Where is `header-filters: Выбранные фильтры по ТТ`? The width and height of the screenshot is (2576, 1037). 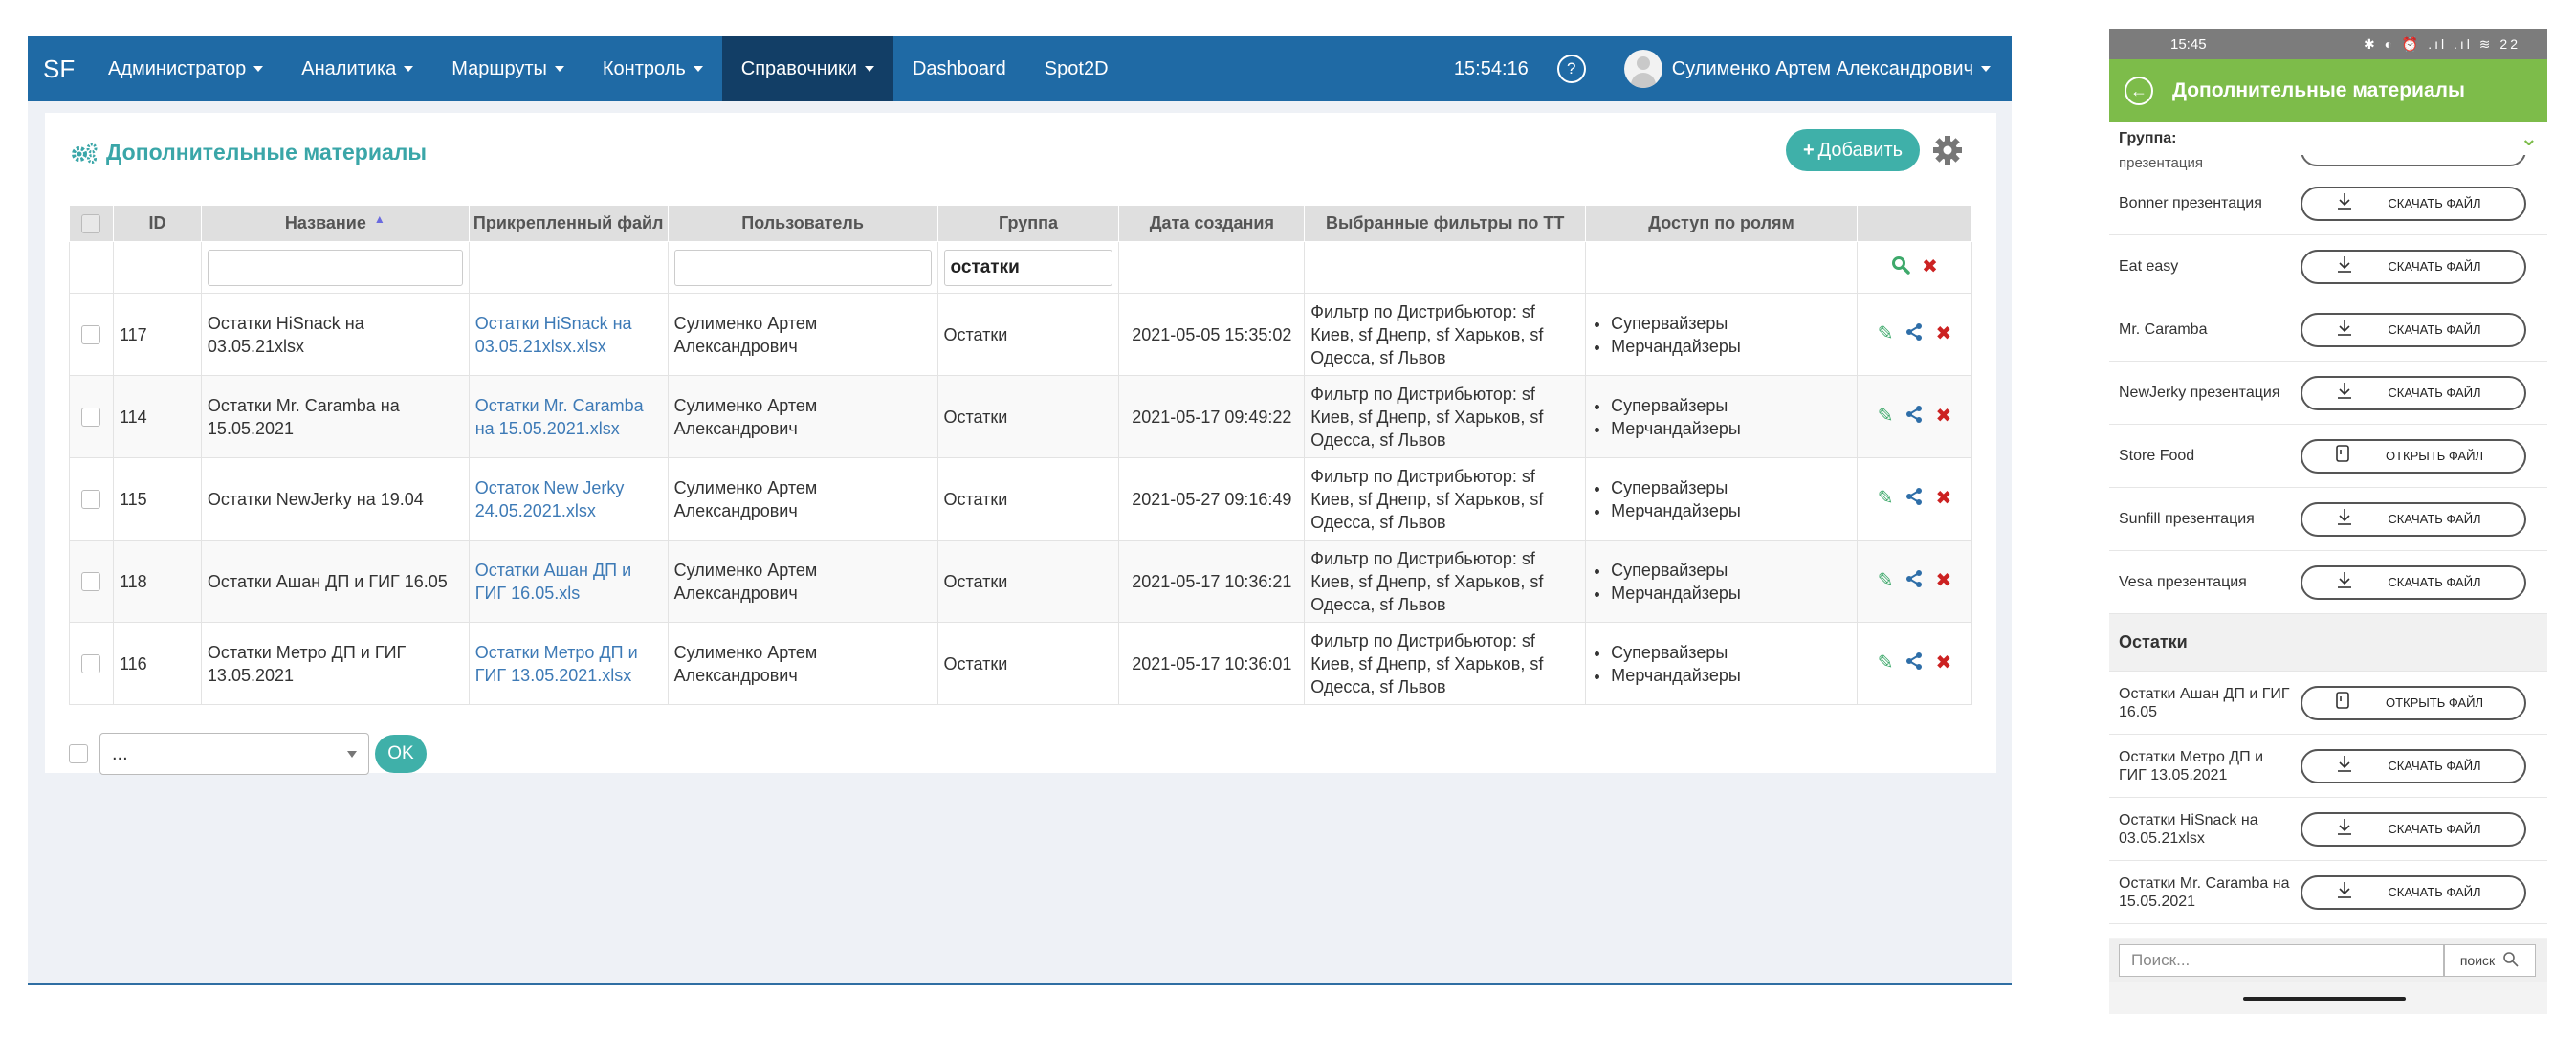
header-filters: Выбранные фильтры по ТТ is located at coordinates (1445, 223).